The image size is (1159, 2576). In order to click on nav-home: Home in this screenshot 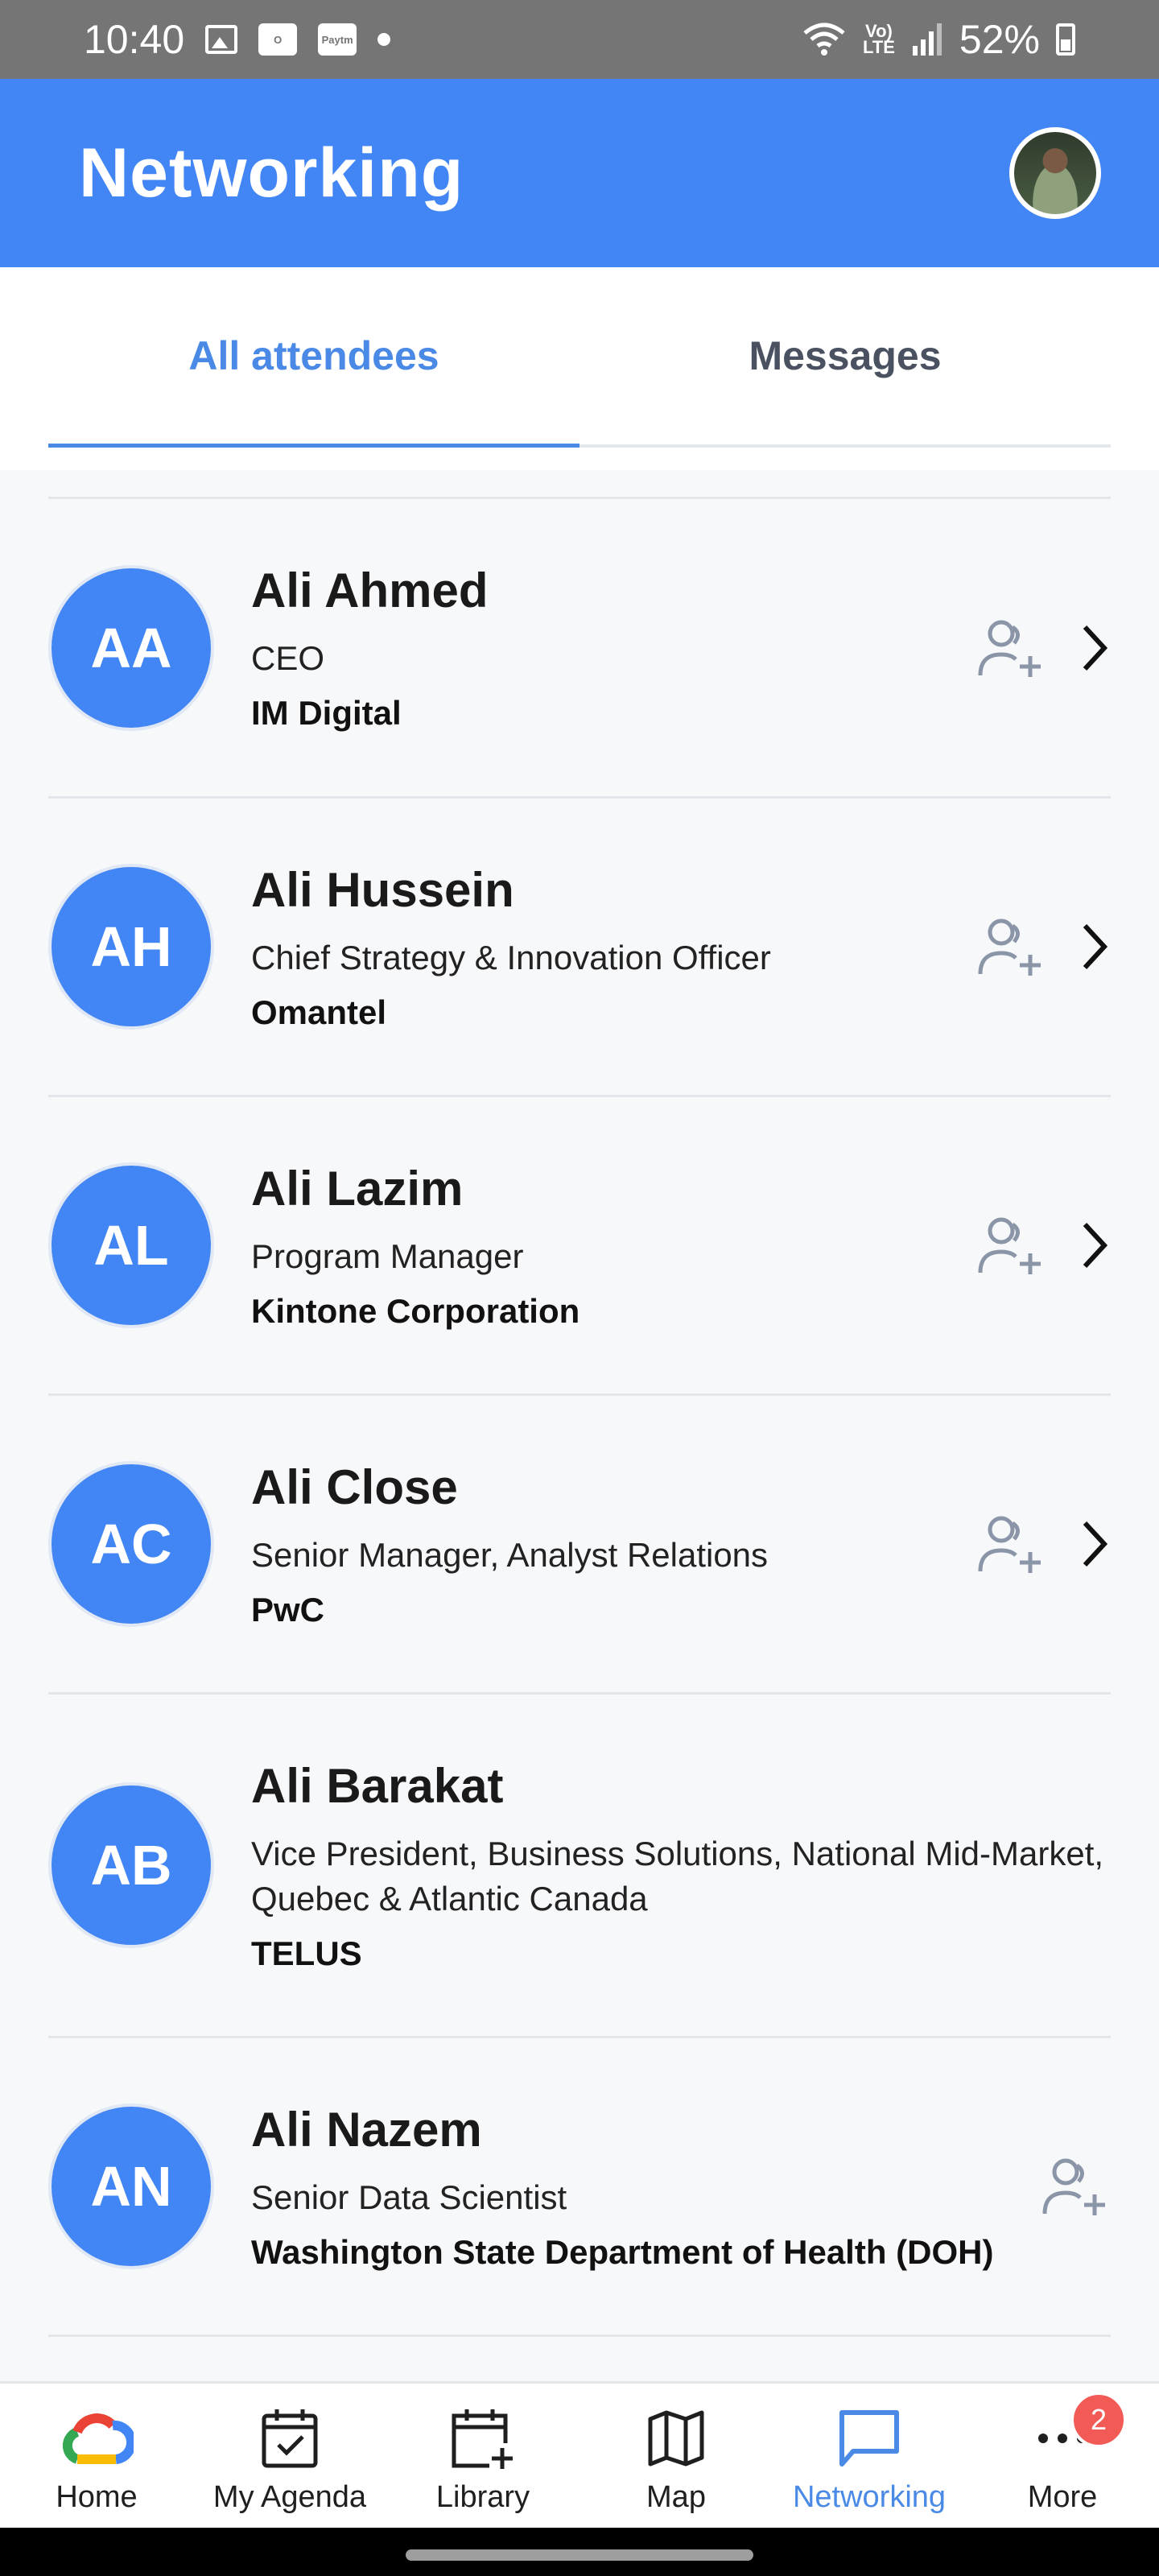, I will do `click(96, 2456)`.